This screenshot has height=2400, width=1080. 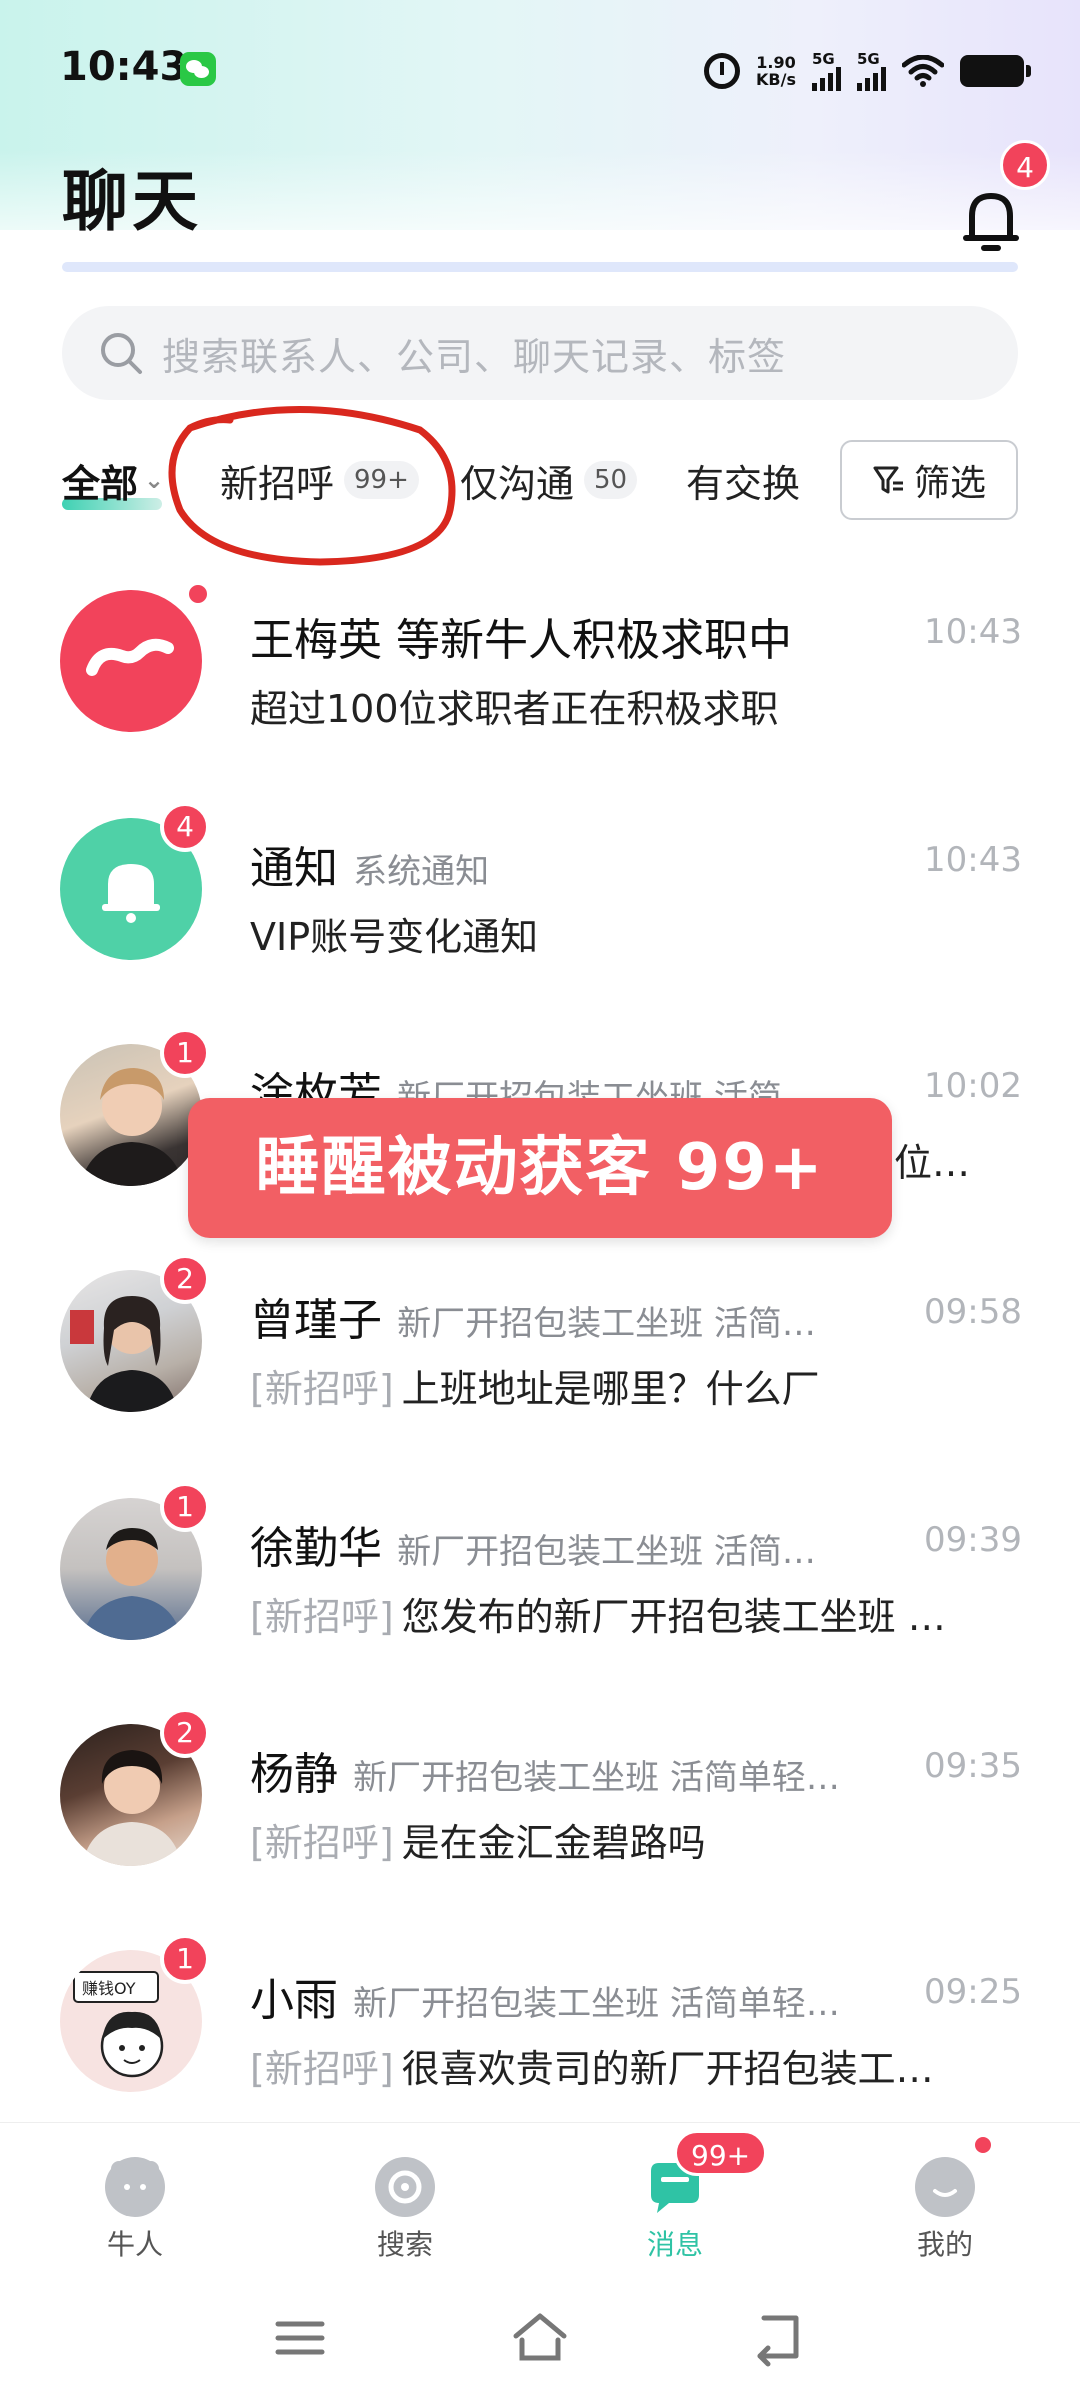 I want to click on header-divider, so click(x=540, y=267).